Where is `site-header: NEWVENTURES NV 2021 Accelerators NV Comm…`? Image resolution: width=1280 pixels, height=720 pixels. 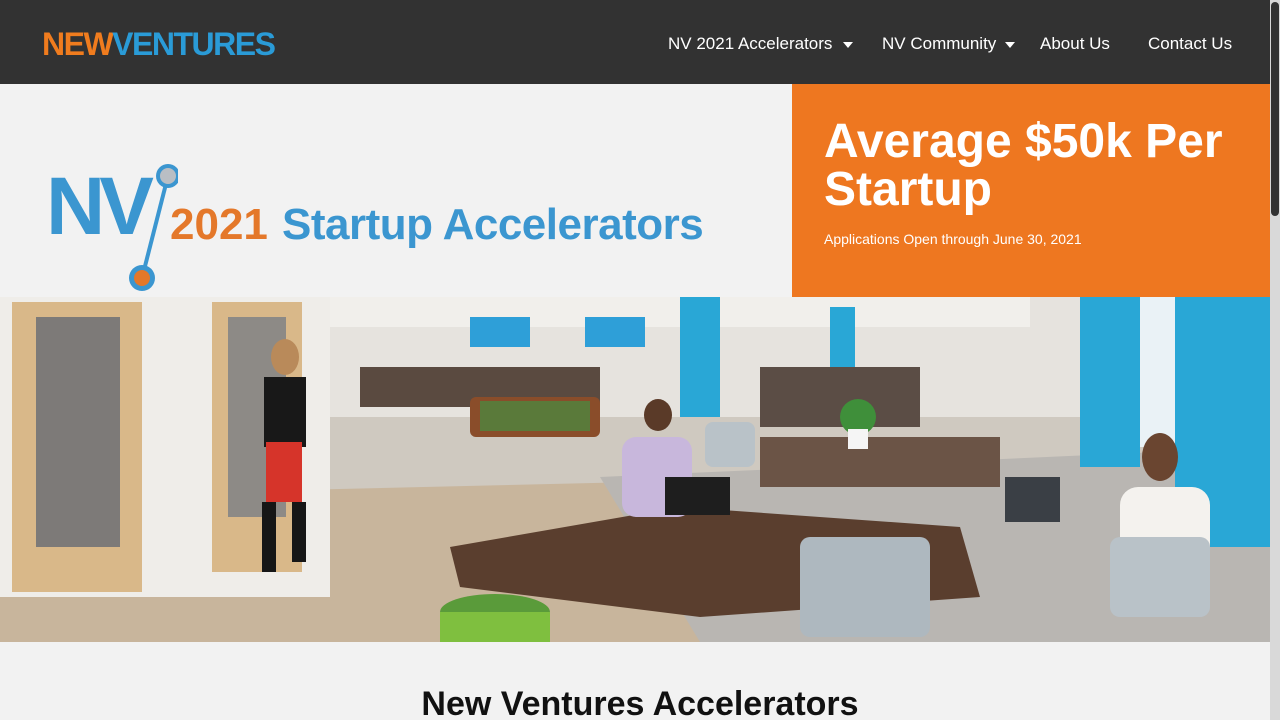
site-header: NEWVENTURES NV 2021 Accelerators NV Comm… is located at coordinates (635, 42).